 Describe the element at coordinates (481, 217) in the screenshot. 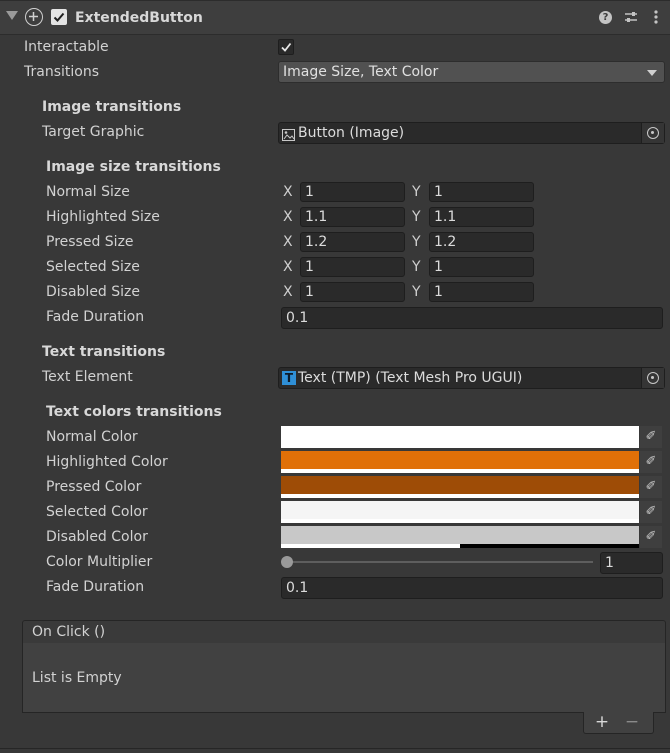

I see `size-y-field: 1.1` at that location.